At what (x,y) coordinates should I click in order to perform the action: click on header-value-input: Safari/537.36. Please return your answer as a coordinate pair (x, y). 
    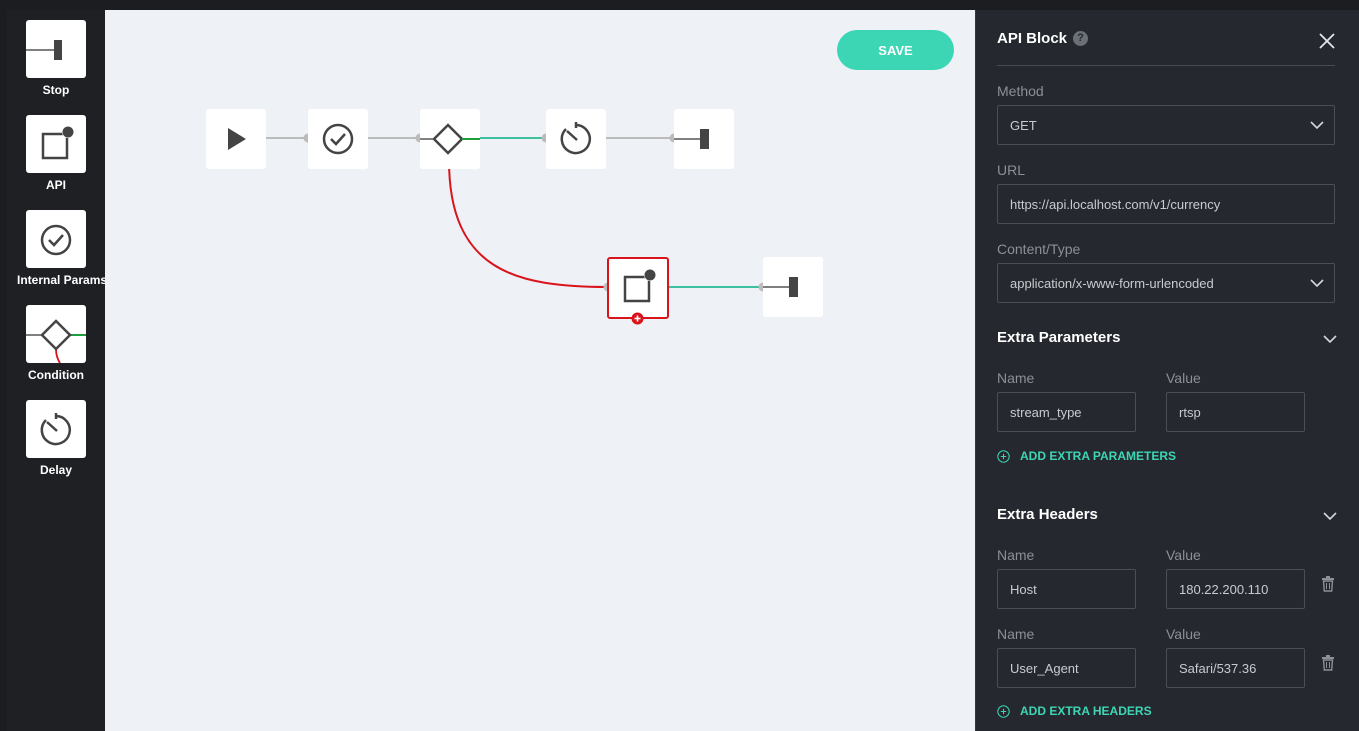
    Looking at the image, I should click on (1235, 668).